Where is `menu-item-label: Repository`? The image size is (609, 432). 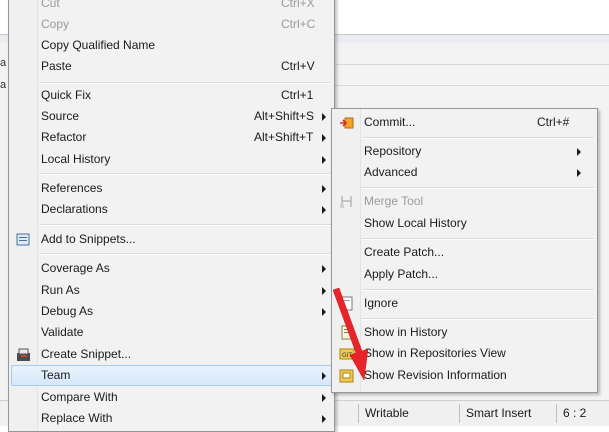
menu-item-label: Repository is located at coordinates (393, 151).